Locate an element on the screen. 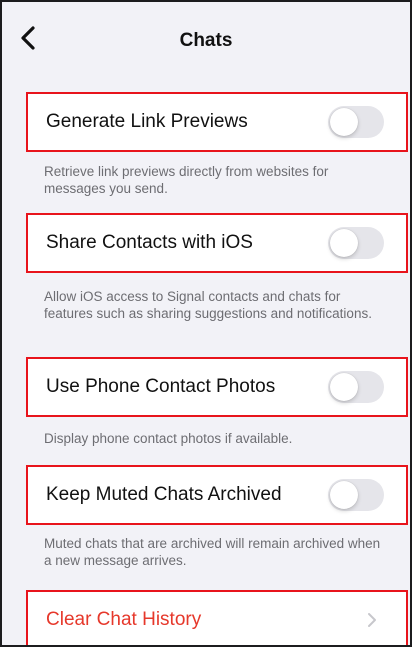 The width and height of the screenshot is (412, 647). link-previews-row: Generate Link Previews is located at coordinates (217, 122).